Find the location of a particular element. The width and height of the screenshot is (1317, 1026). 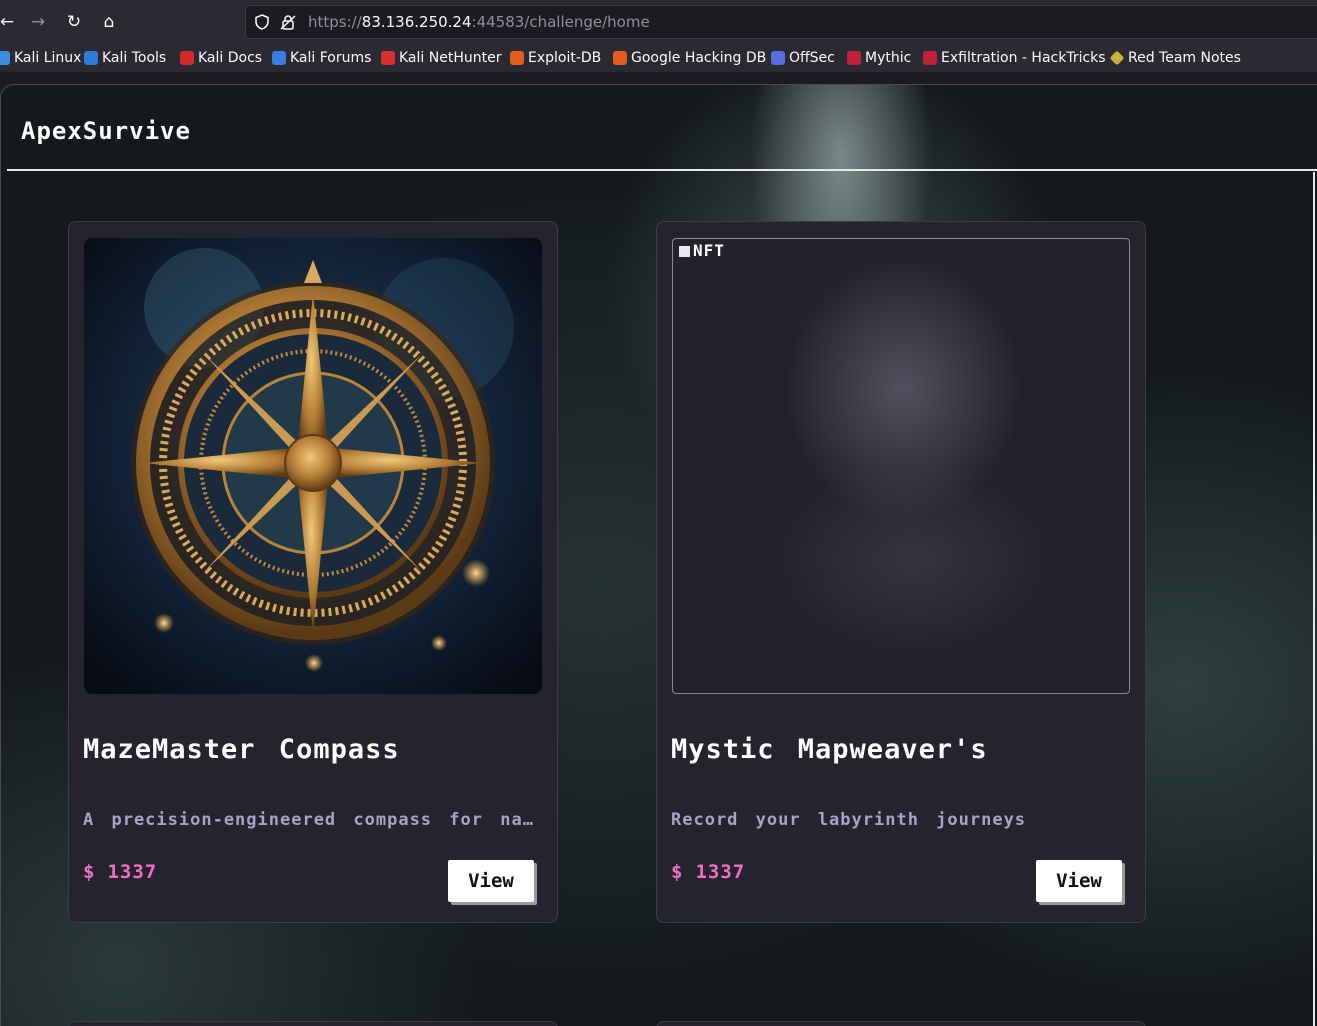

url-host: 83.136.250.24 is located at coordinates (416, 22).